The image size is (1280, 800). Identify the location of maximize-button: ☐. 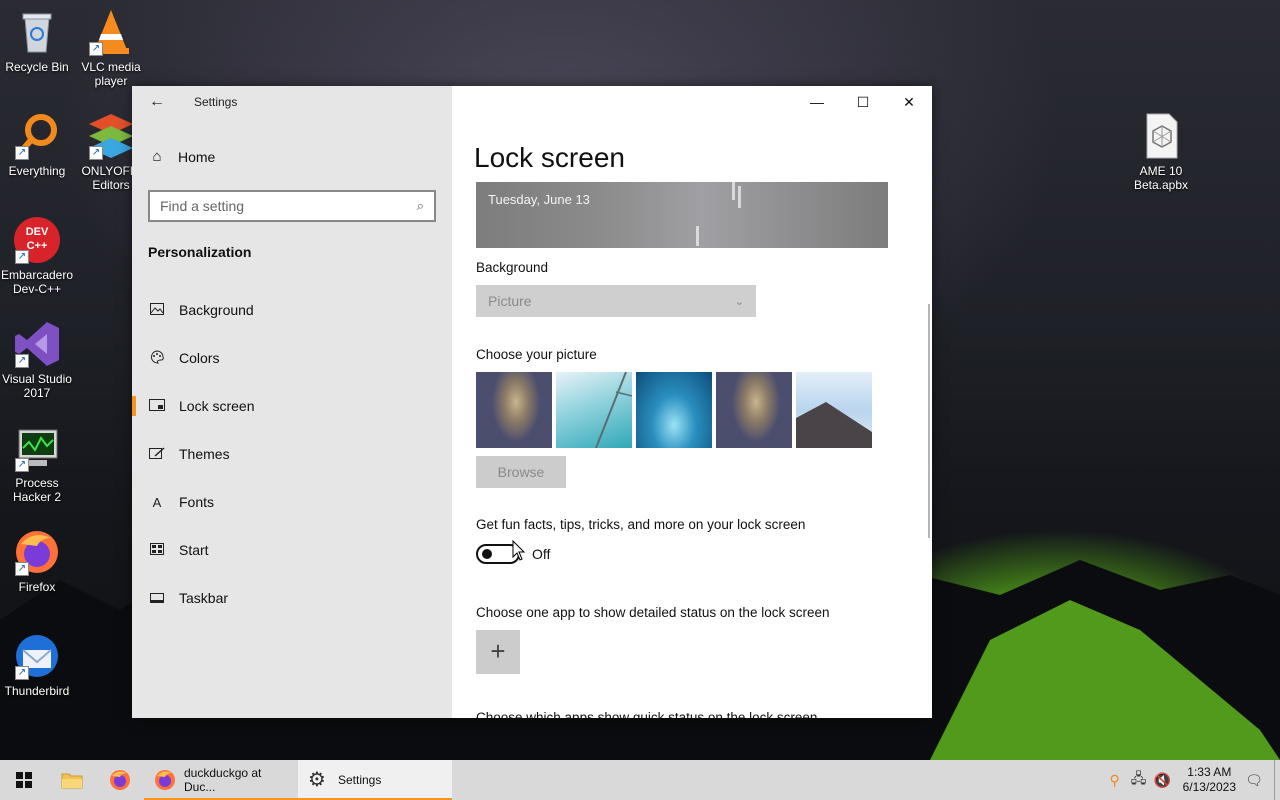
(863, 102).